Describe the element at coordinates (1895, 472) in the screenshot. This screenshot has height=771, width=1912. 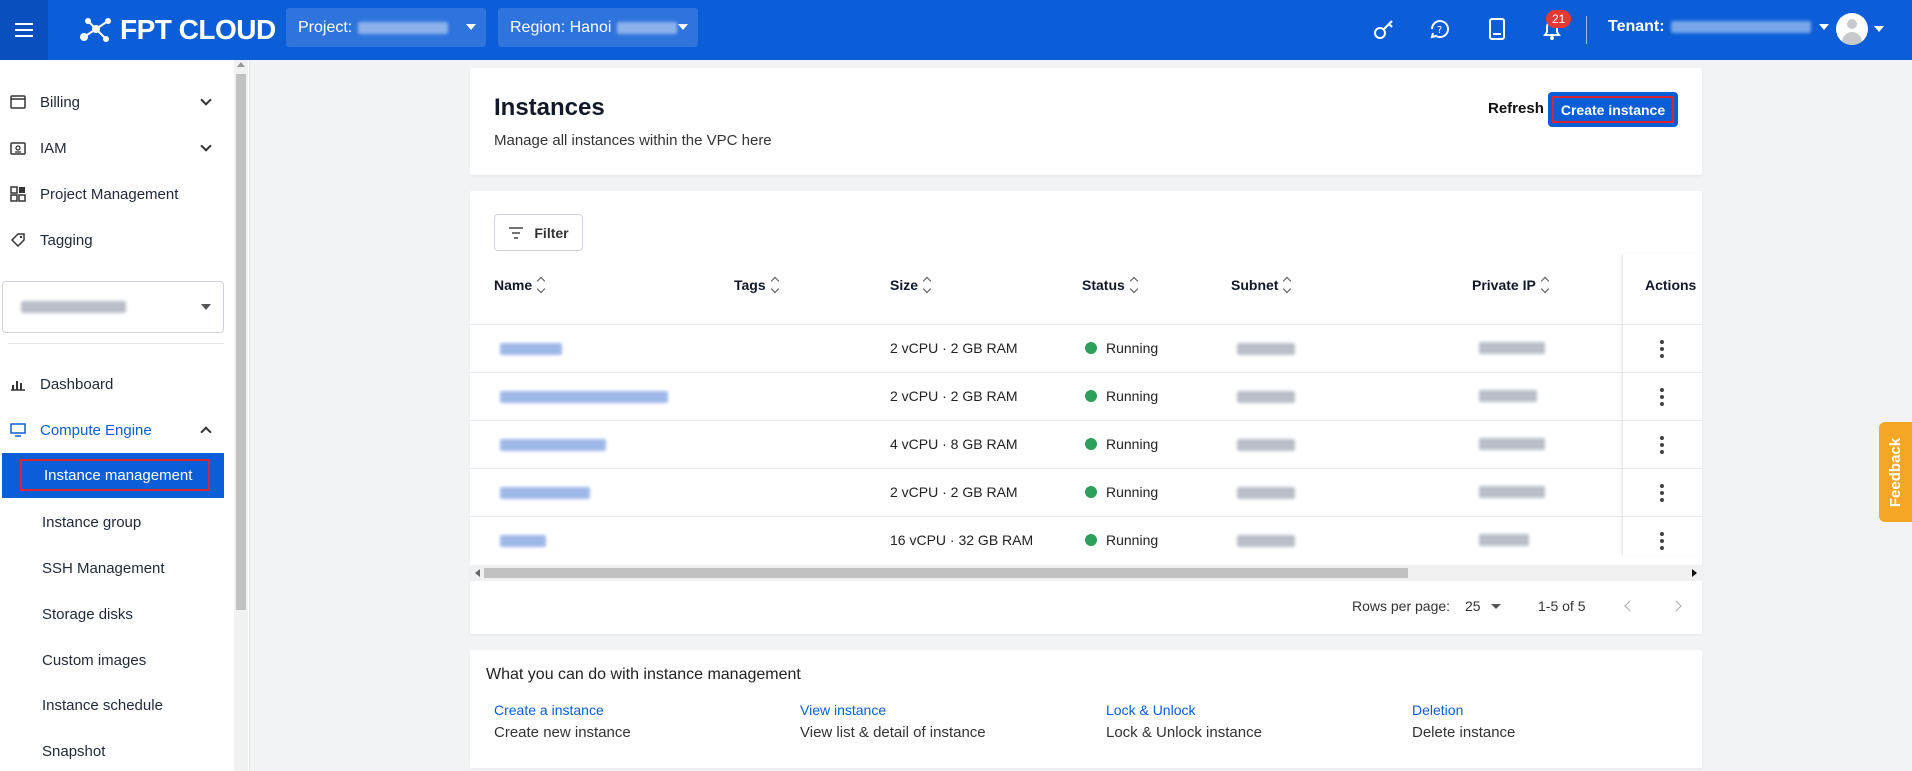
I see `feedback-tab: Feedback` at that location.